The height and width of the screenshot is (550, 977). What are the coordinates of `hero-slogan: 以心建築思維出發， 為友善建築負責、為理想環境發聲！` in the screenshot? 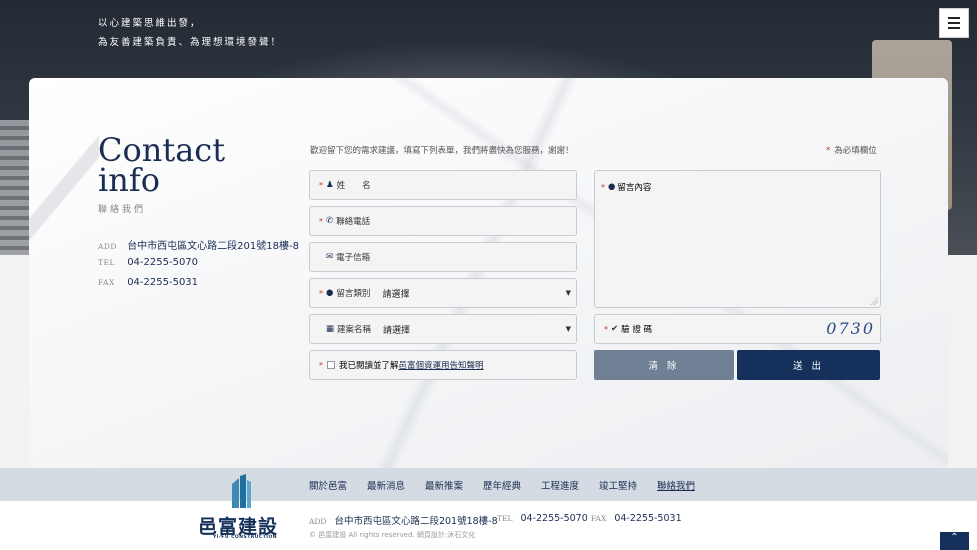 It's located at (190, 33).